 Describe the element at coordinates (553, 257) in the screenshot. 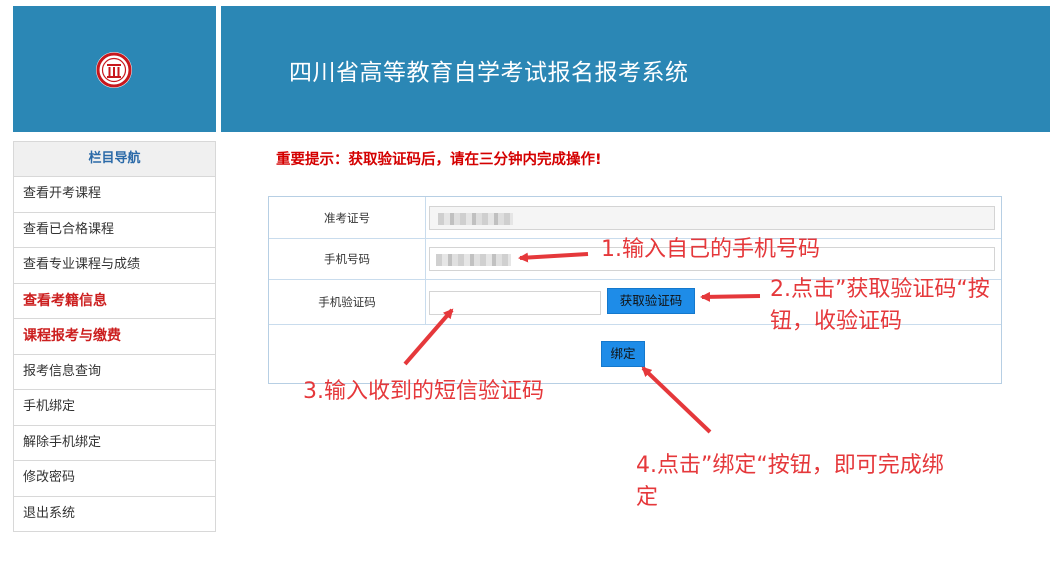

I see `arrow-step1` at that location.